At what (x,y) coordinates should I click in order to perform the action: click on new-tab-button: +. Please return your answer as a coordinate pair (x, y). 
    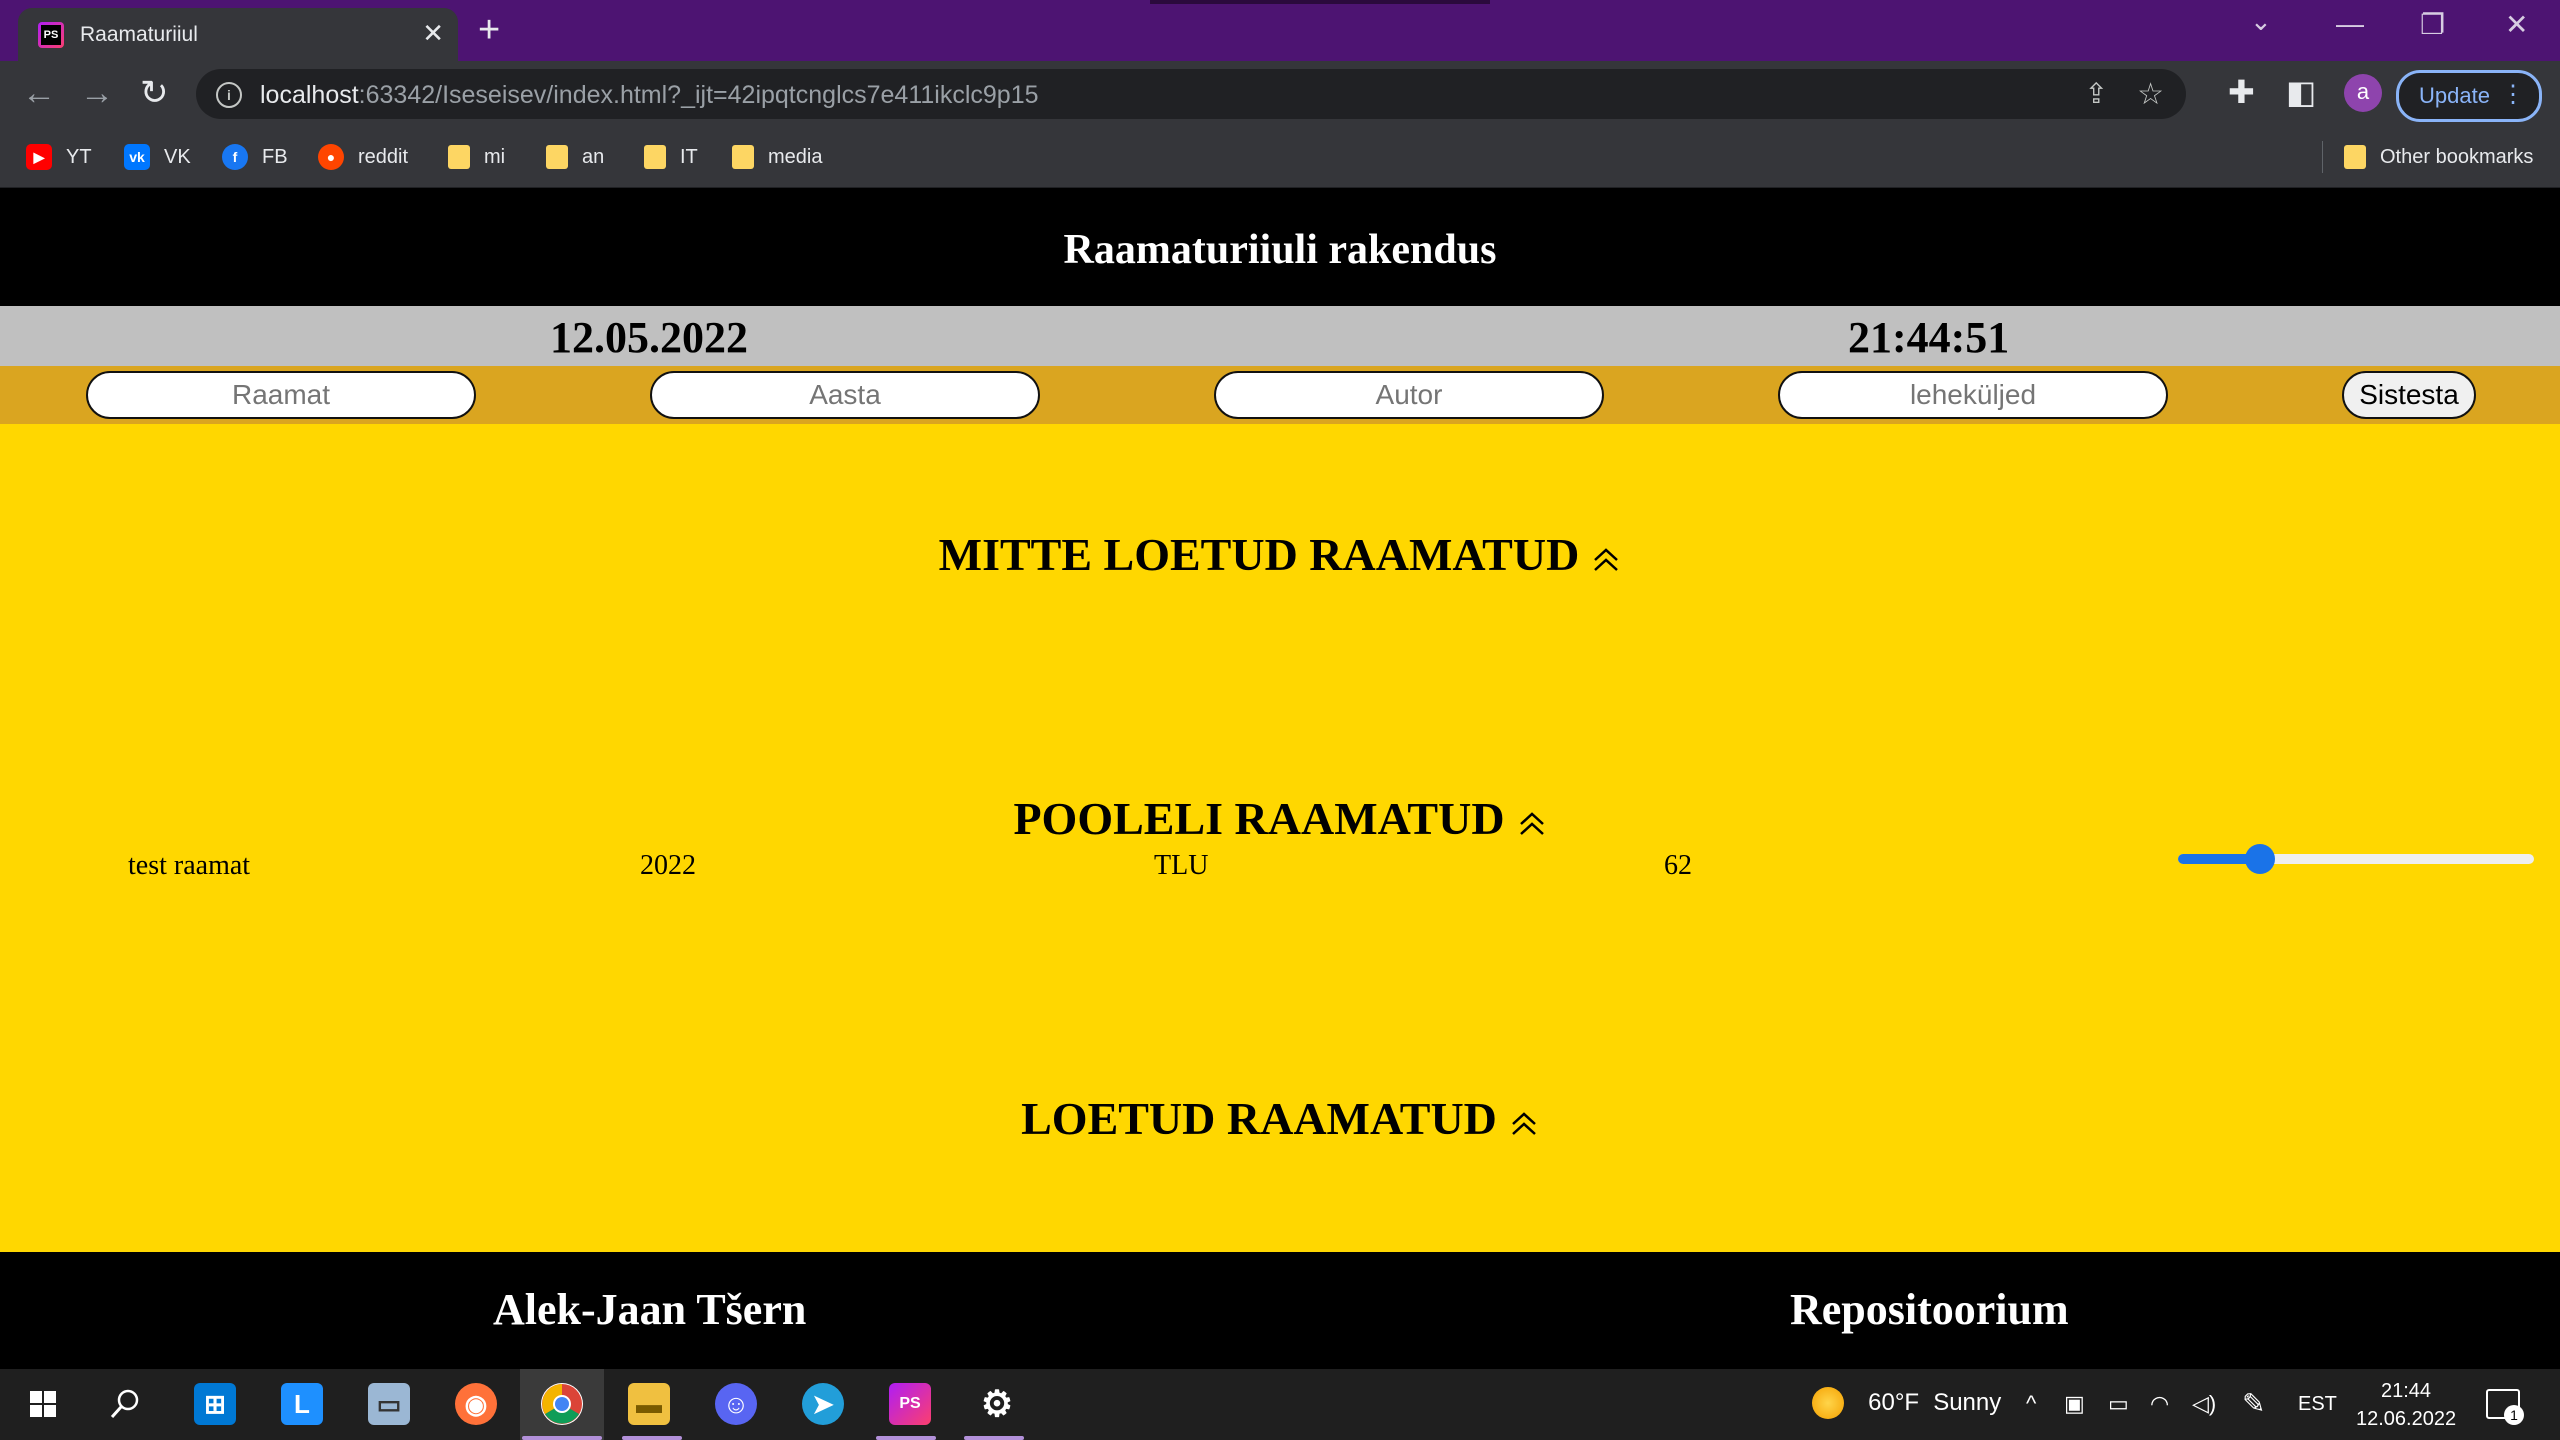
    Looking at the image, I should click on (489, 30).